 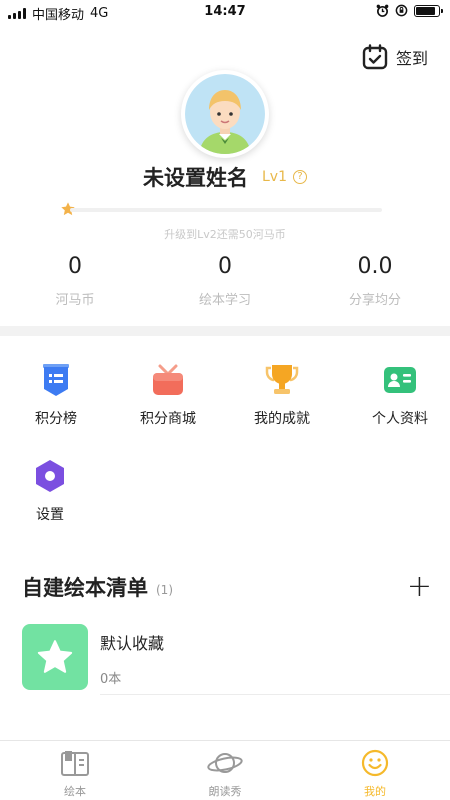 What do you see at coordinates (375, 791) in the screenshot?
I see `tab-label: 我的` at bounding box center [375, 791].